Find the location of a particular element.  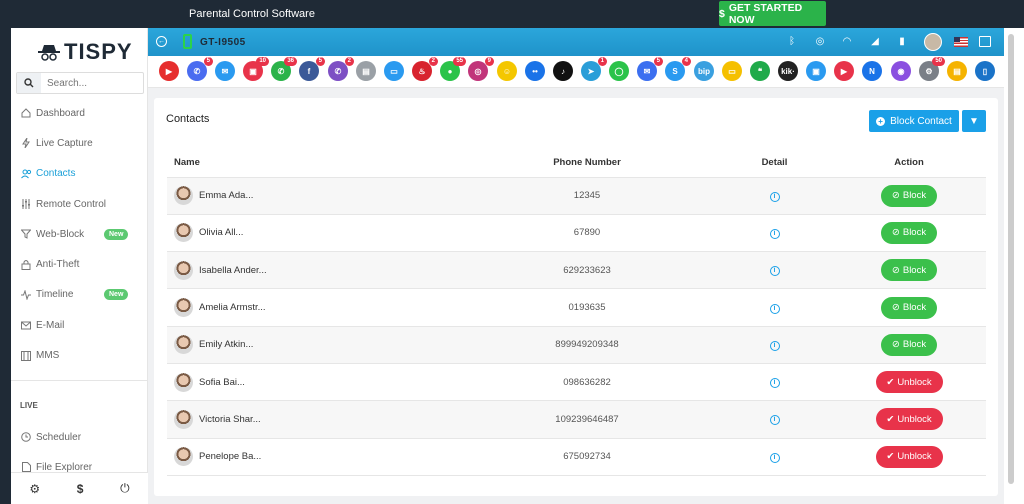

app-glyph: ◉ is located at coordinates (901, 71).